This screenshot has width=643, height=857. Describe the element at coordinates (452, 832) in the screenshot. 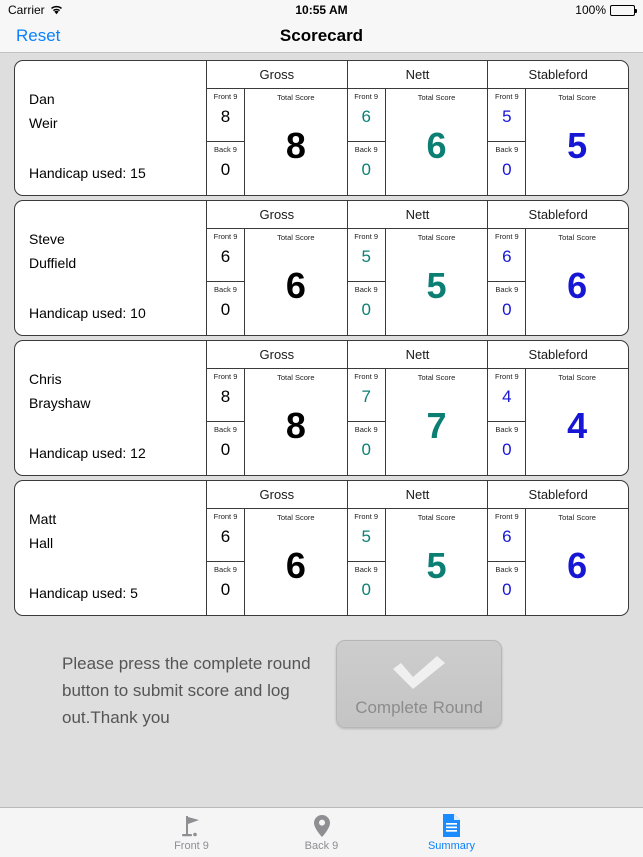

I see `tab-summary: Summary` at that location.